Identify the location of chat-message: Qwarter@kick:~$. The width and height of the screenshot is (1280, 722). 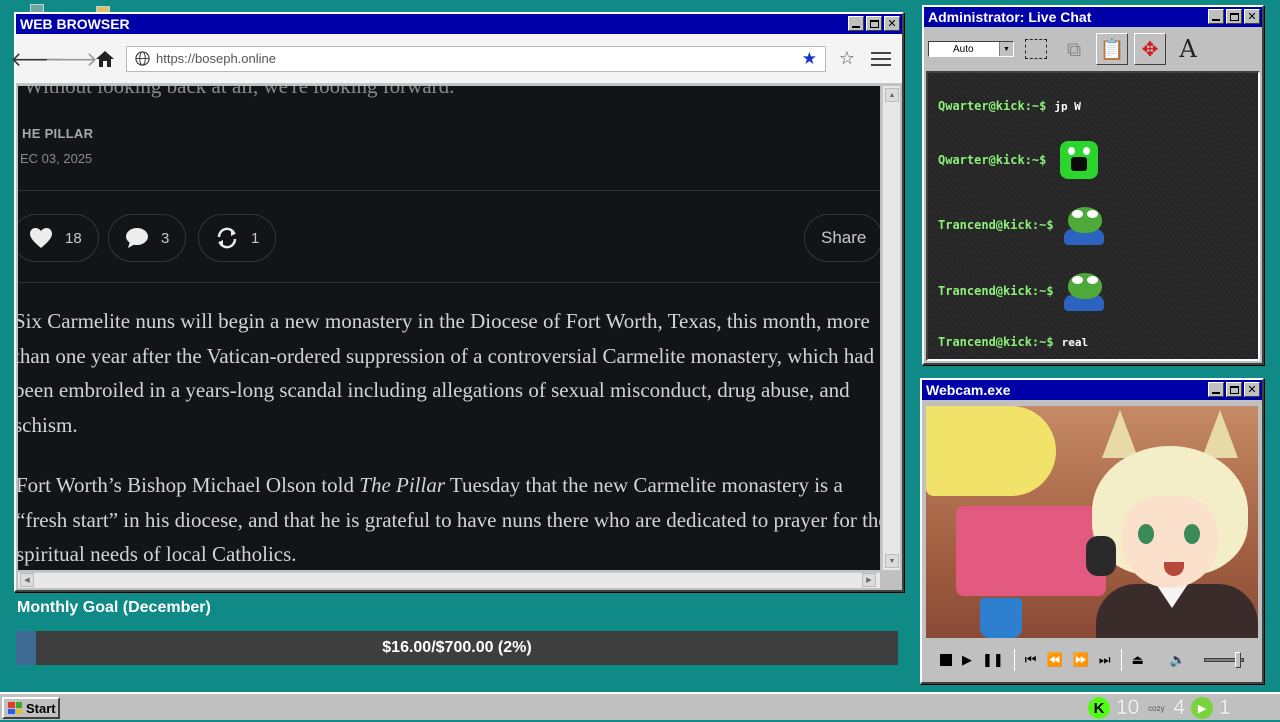
(1018, 160).